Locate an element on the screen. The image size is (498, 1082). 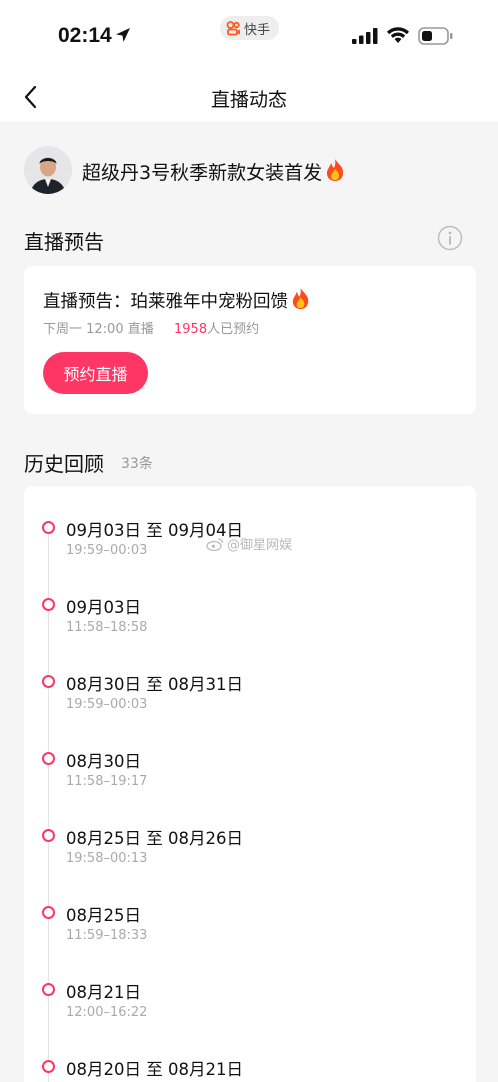
watermark: @御星网娱 is located at coordinates (249, 543).